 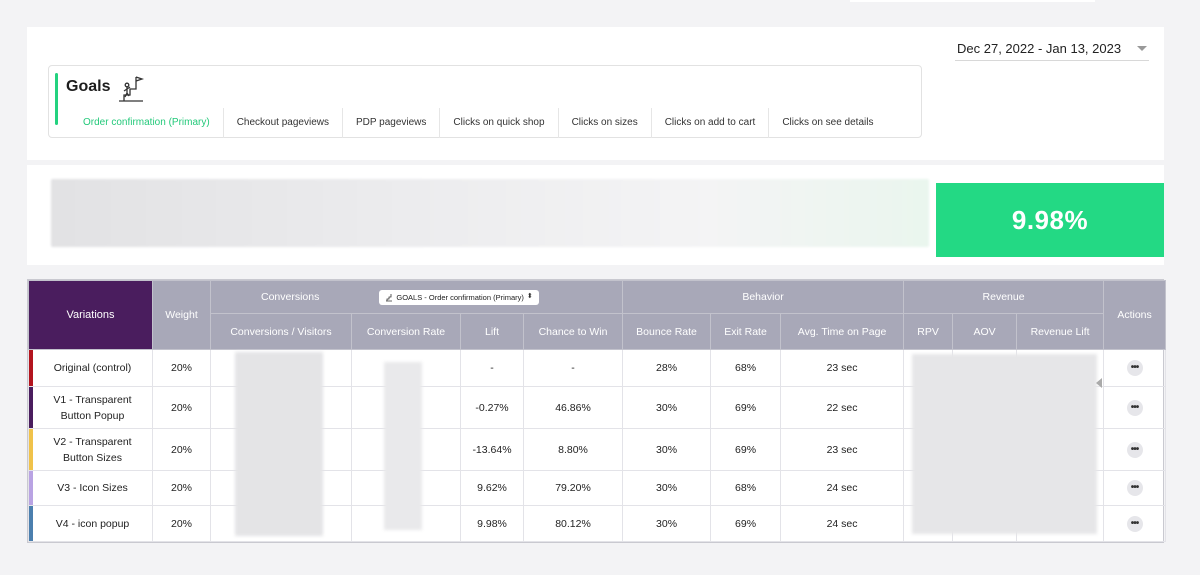 What do you see at coordinates (492, 331) in the screenshot?
I see `header-lift: Lift` at bounding box center [492, 331].